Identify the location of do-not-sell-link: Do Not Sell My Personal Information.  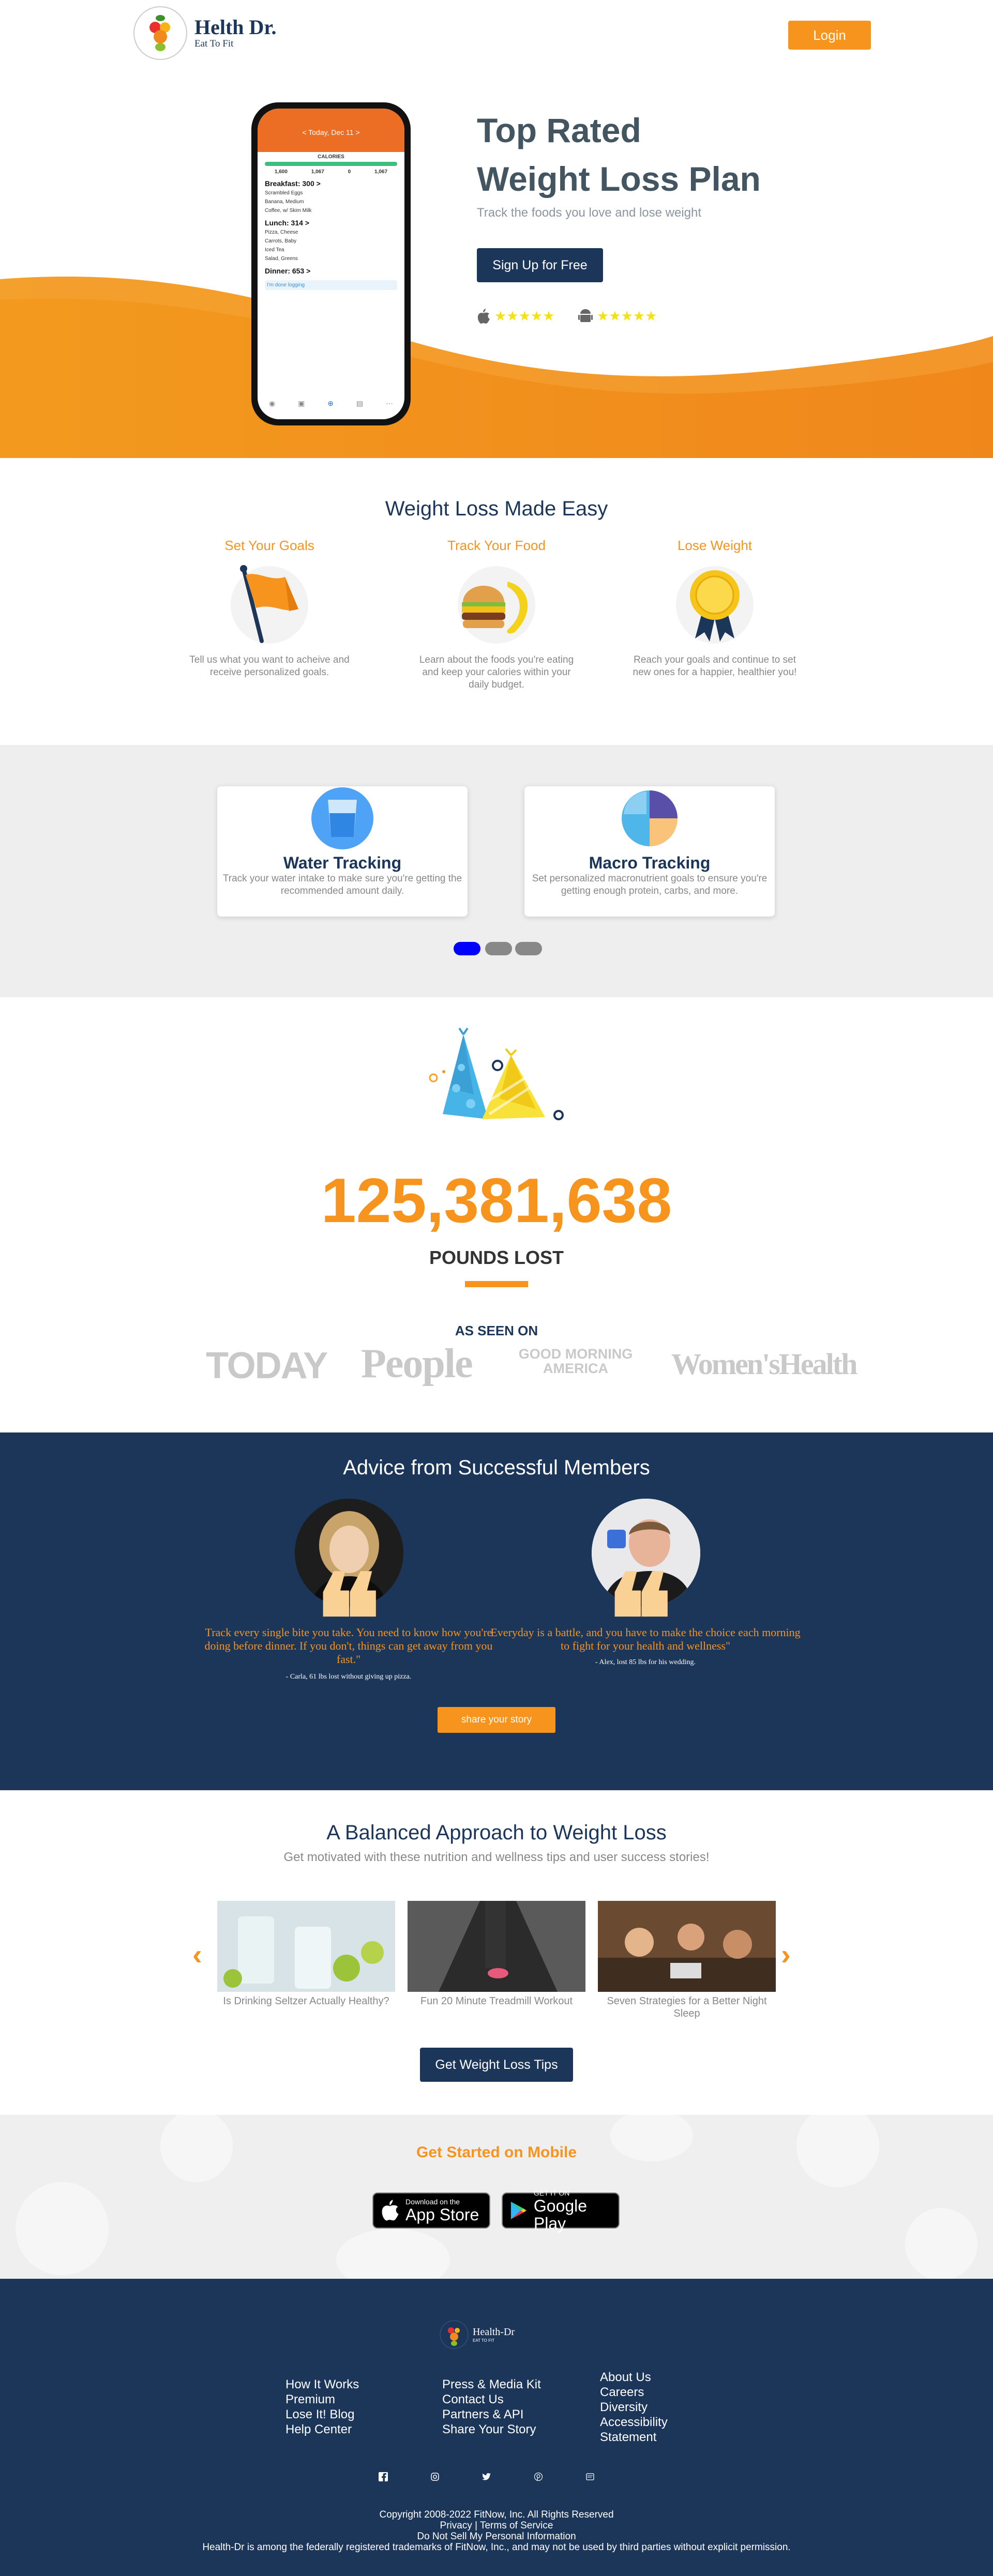
(496, 2536).